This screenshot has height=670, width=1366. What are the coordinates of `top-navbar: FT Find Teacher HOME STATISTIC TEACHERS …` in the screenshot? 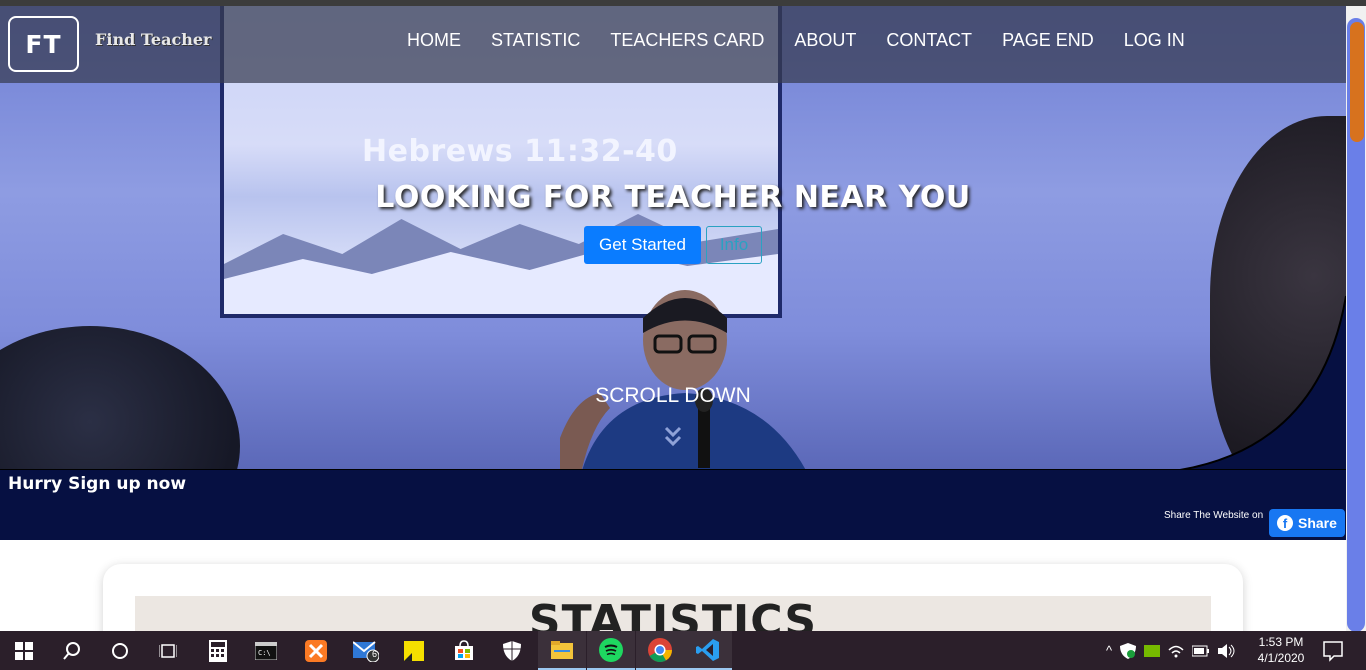 It's located at (673, 44).